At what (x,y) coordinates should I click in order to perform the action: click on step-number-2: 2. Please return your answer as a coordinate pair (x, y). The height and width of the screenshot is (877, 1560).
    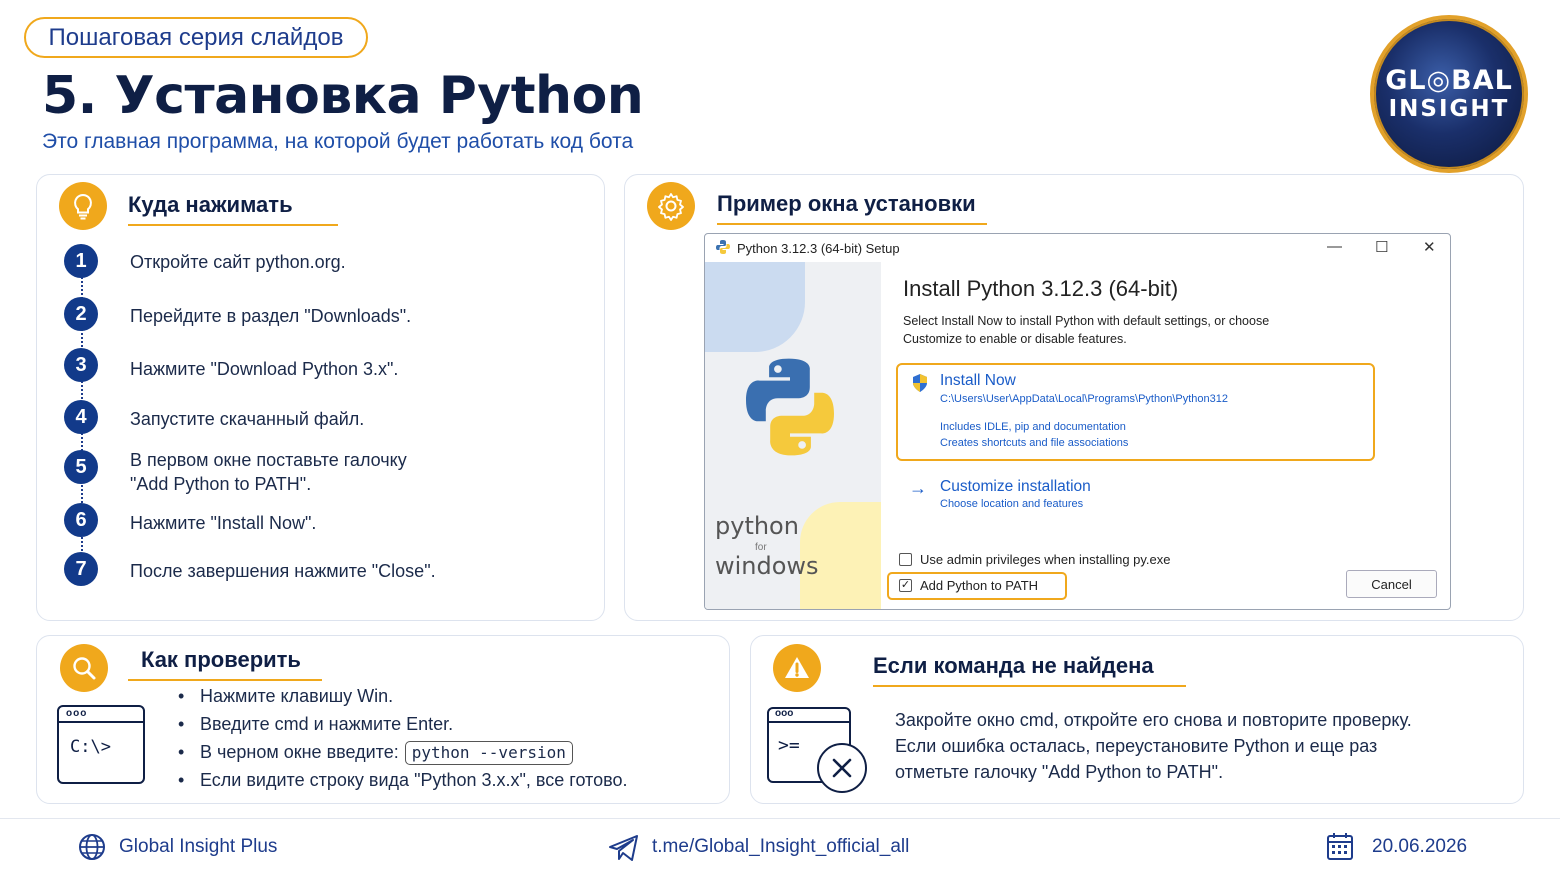
    Looking at the image, I should click on (81, 314).